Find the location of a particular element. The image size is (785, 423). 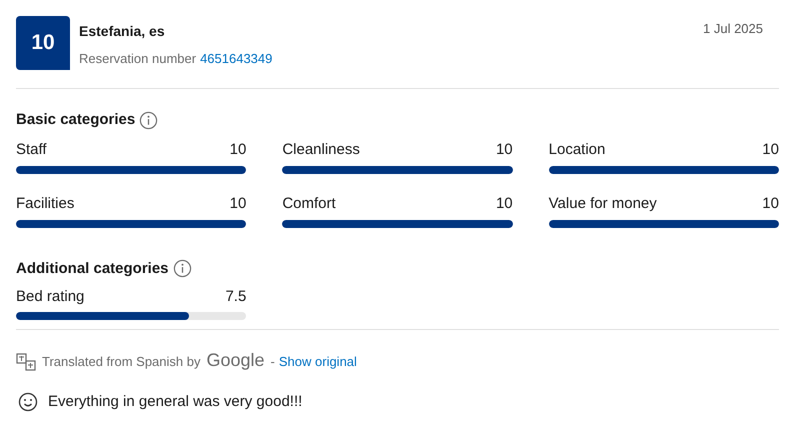

category-label: Value for money is located at coordinates (602, 204).